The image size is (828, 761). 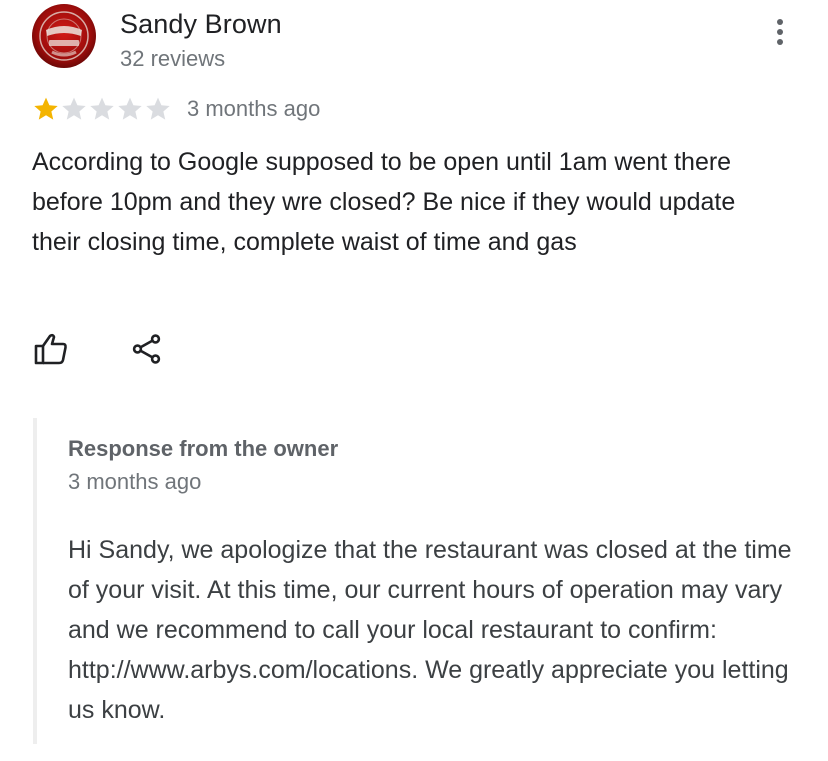 What do you see at coordinates (201, 24) in the screenshot?
I see `reviewer-name: Sandy Brown` at bounding box center [201, 24].